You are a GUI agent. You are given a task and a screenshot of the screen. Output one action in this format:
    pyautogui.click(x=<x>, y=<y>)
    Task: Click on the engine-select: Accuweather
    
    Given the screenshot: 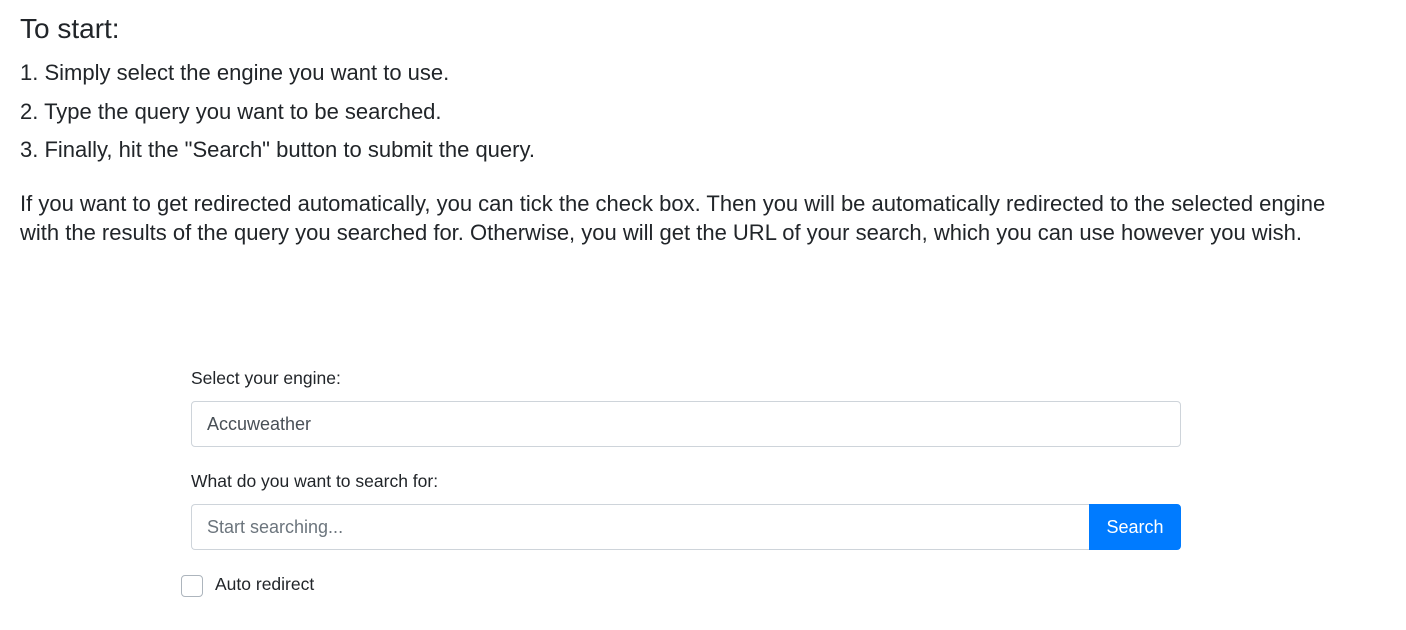 What is the action you would take?
    pyautogui.click(x=686, y=424)
    